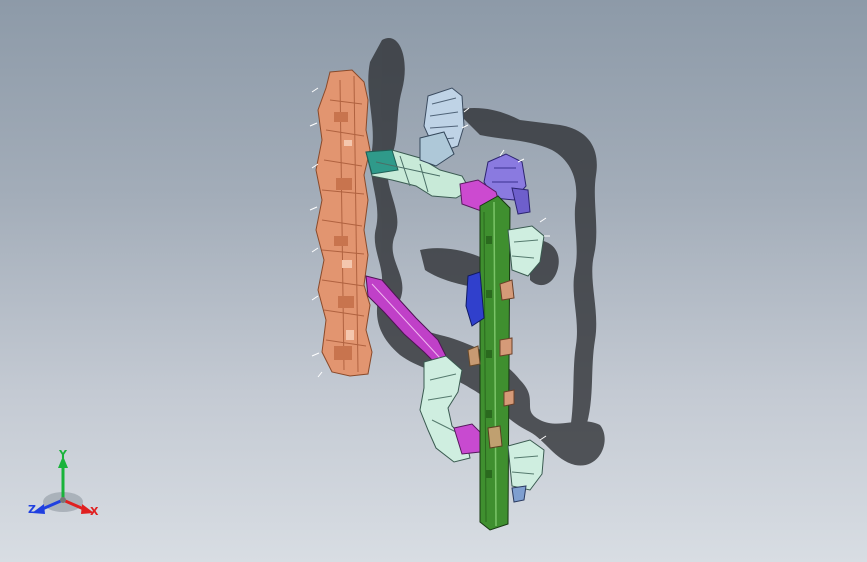  Describe the element at coordinates (94, 511) in the screenshot. I see `x-axis-label: X` at that location.